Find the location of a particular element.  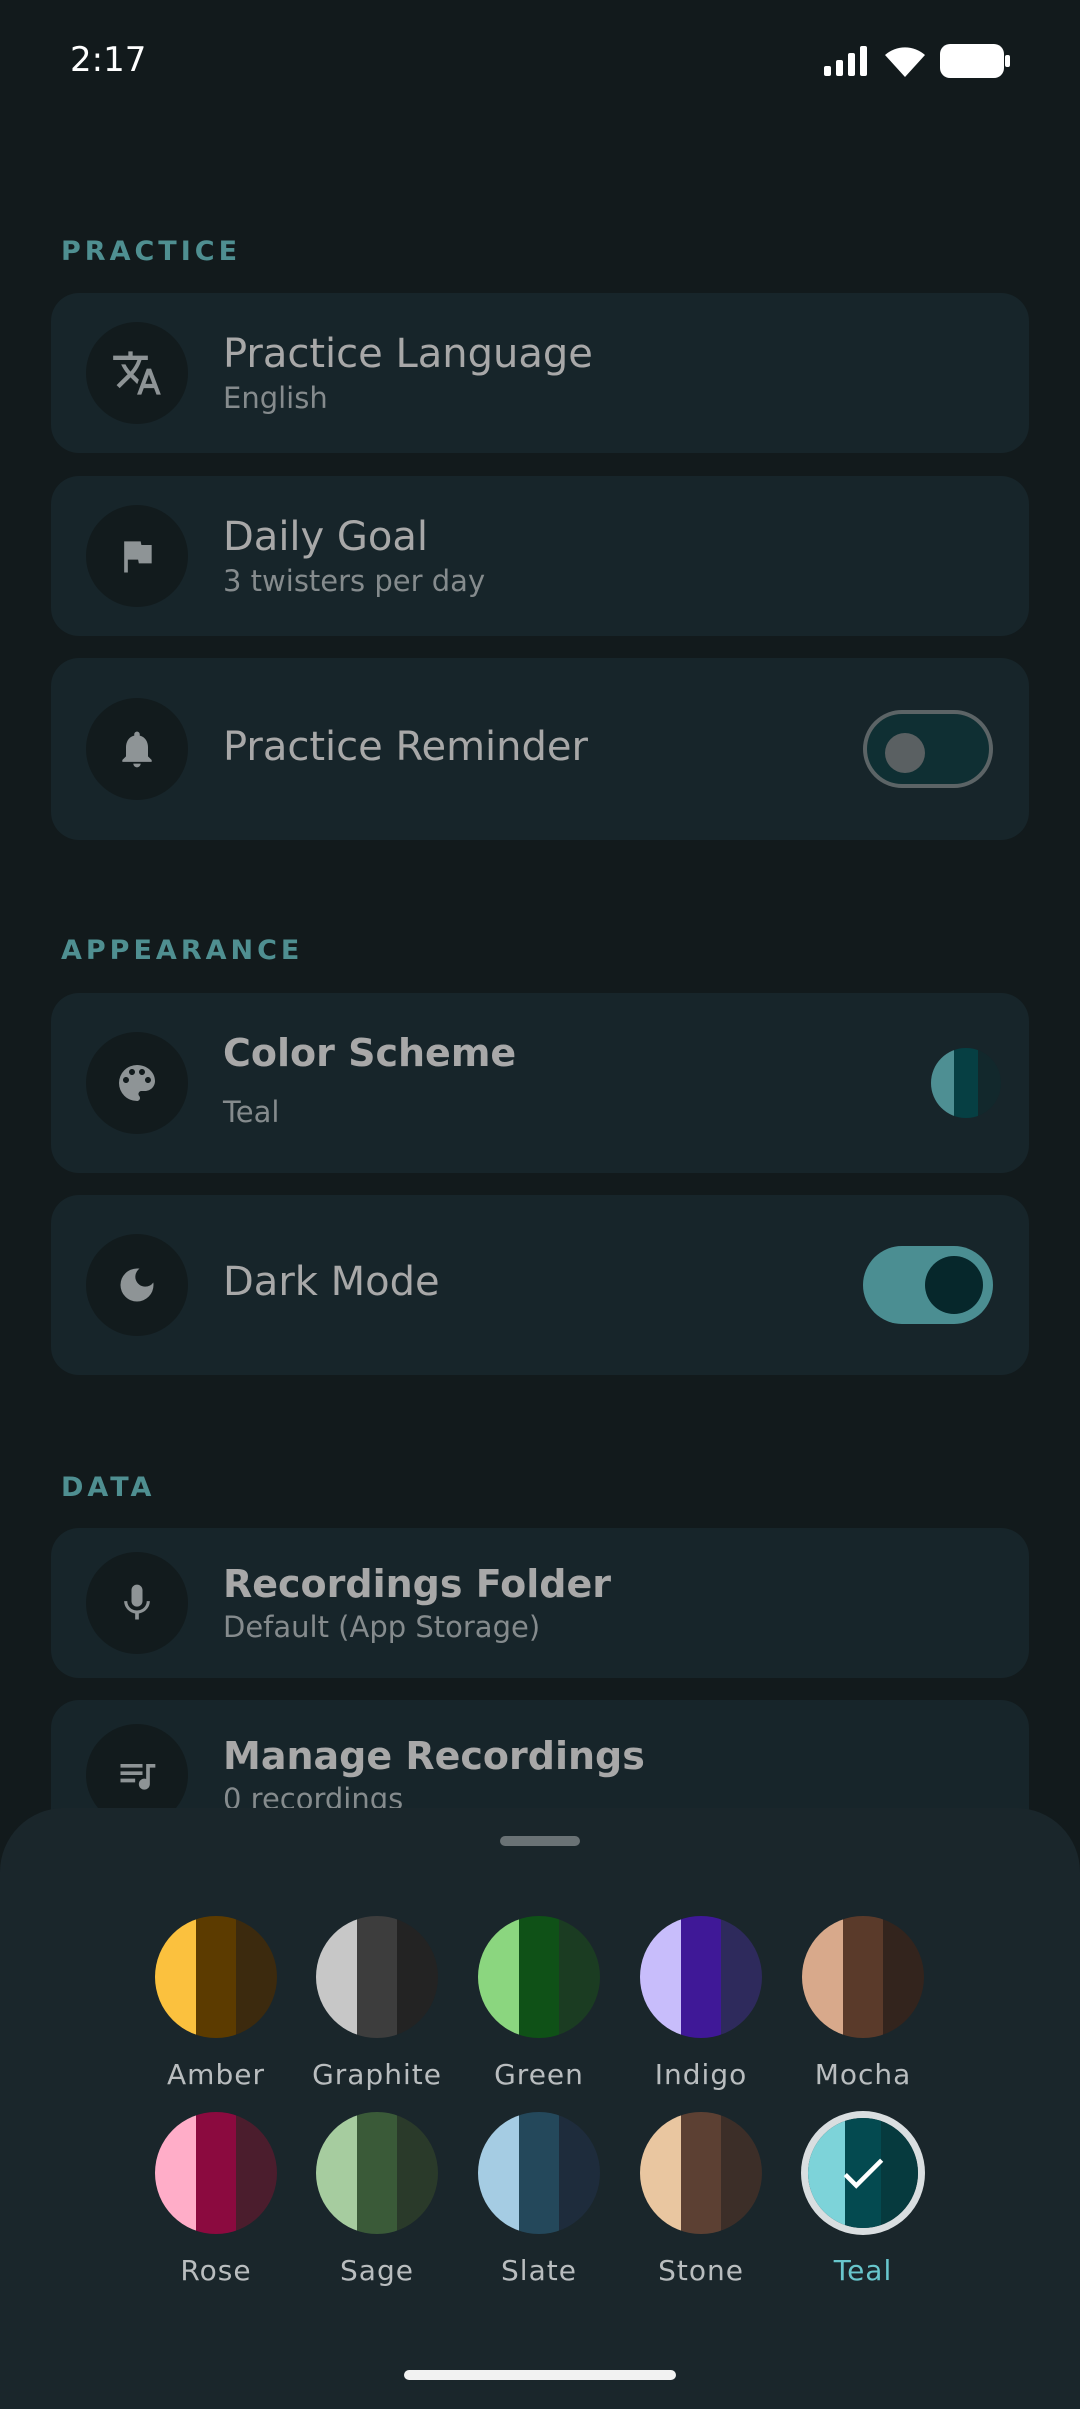

swatch-label: Rose is located at coordinates (216, 2270).